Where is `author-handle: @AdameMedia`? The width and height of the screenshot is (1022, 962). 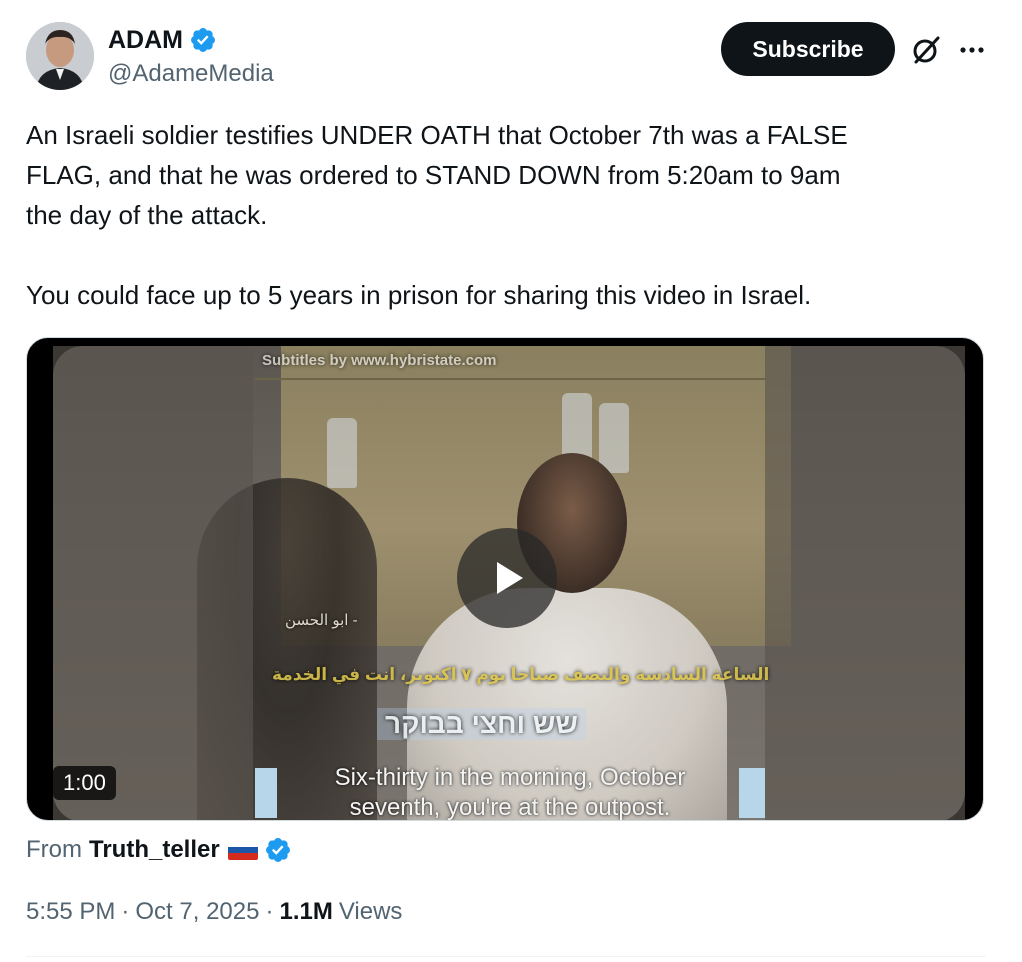
author-handle: @AdameMedia is located at coordinates (191, 74).